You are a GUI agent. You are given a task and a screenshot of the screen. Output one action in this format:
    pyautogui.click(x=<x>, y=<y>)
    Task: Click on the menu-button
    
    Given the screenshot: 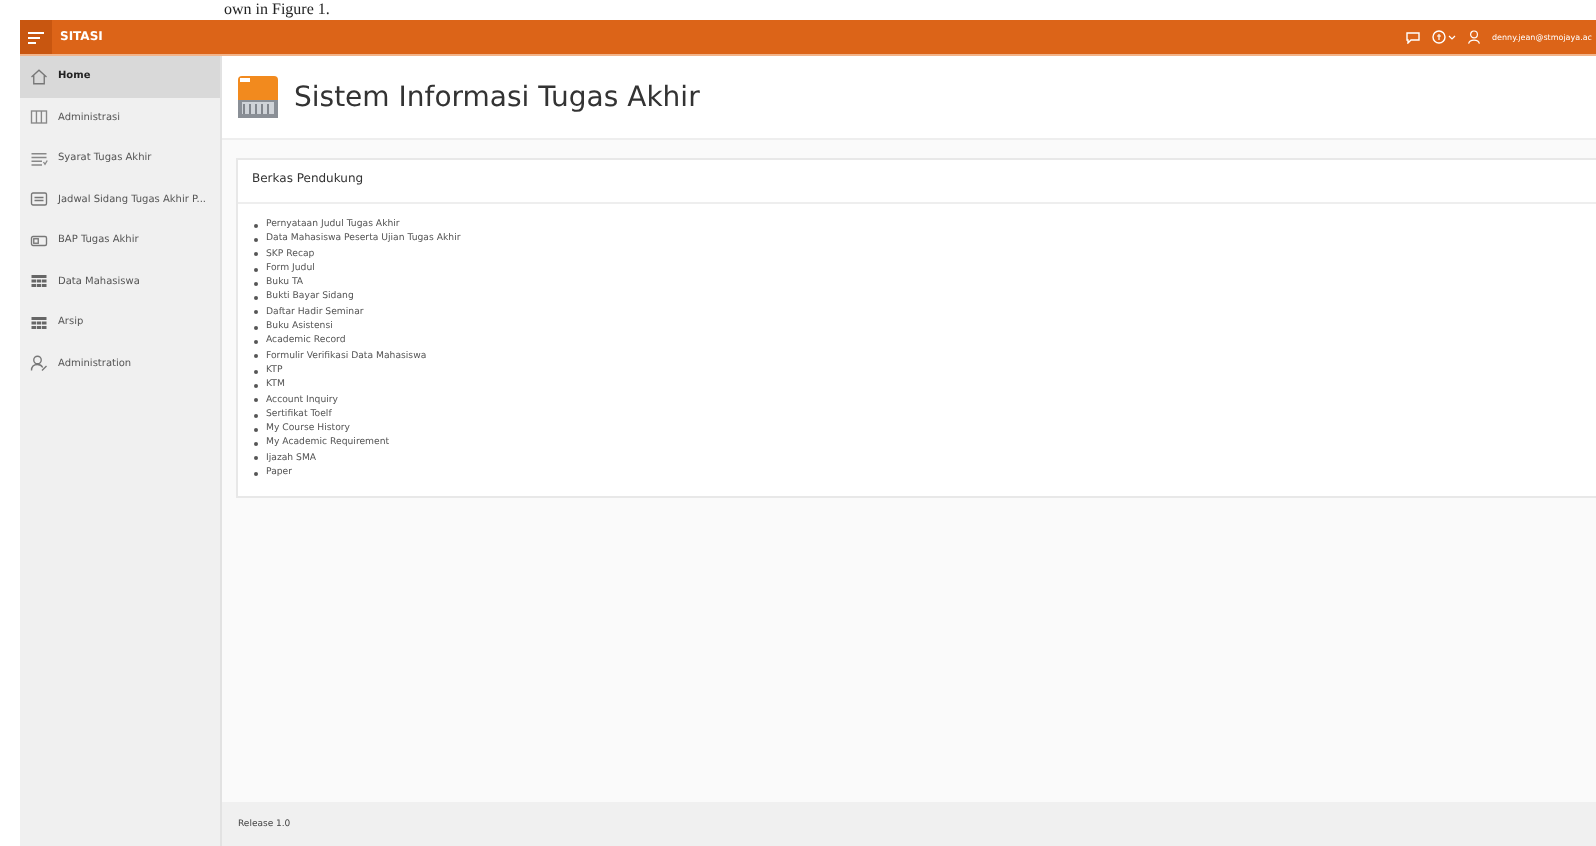 What is the action you would take?
    pyautogui.click(x=36, y=37)
    